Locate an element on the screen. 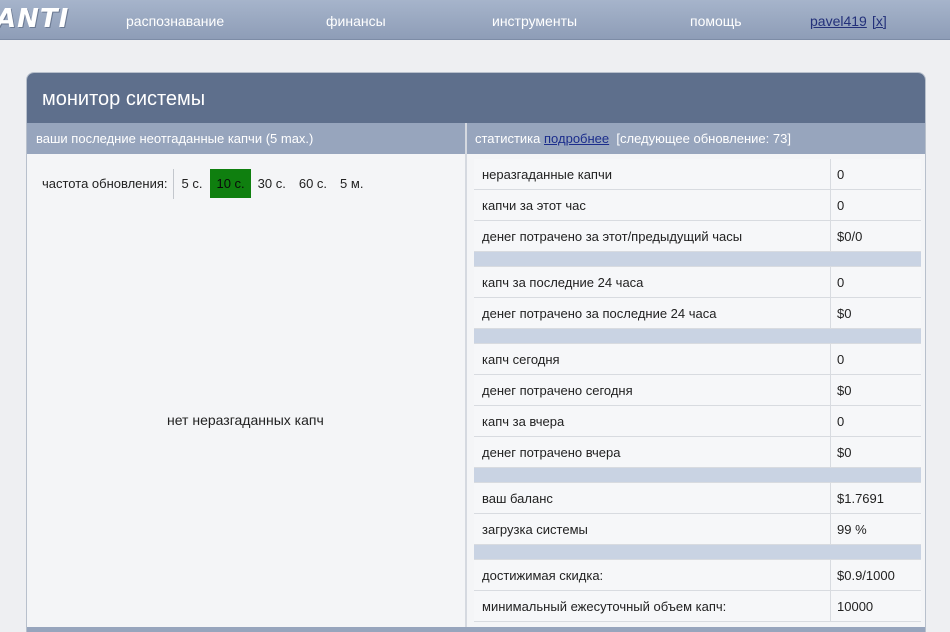 The height and width of the screenshot is (632, 950). stat-label: капчи за этот час is located at coordinates (652, 205).